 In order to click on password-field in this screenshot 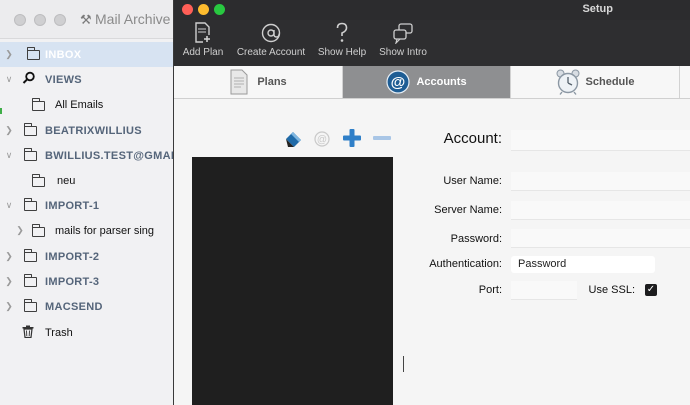, I will do `click(600, 238)`.